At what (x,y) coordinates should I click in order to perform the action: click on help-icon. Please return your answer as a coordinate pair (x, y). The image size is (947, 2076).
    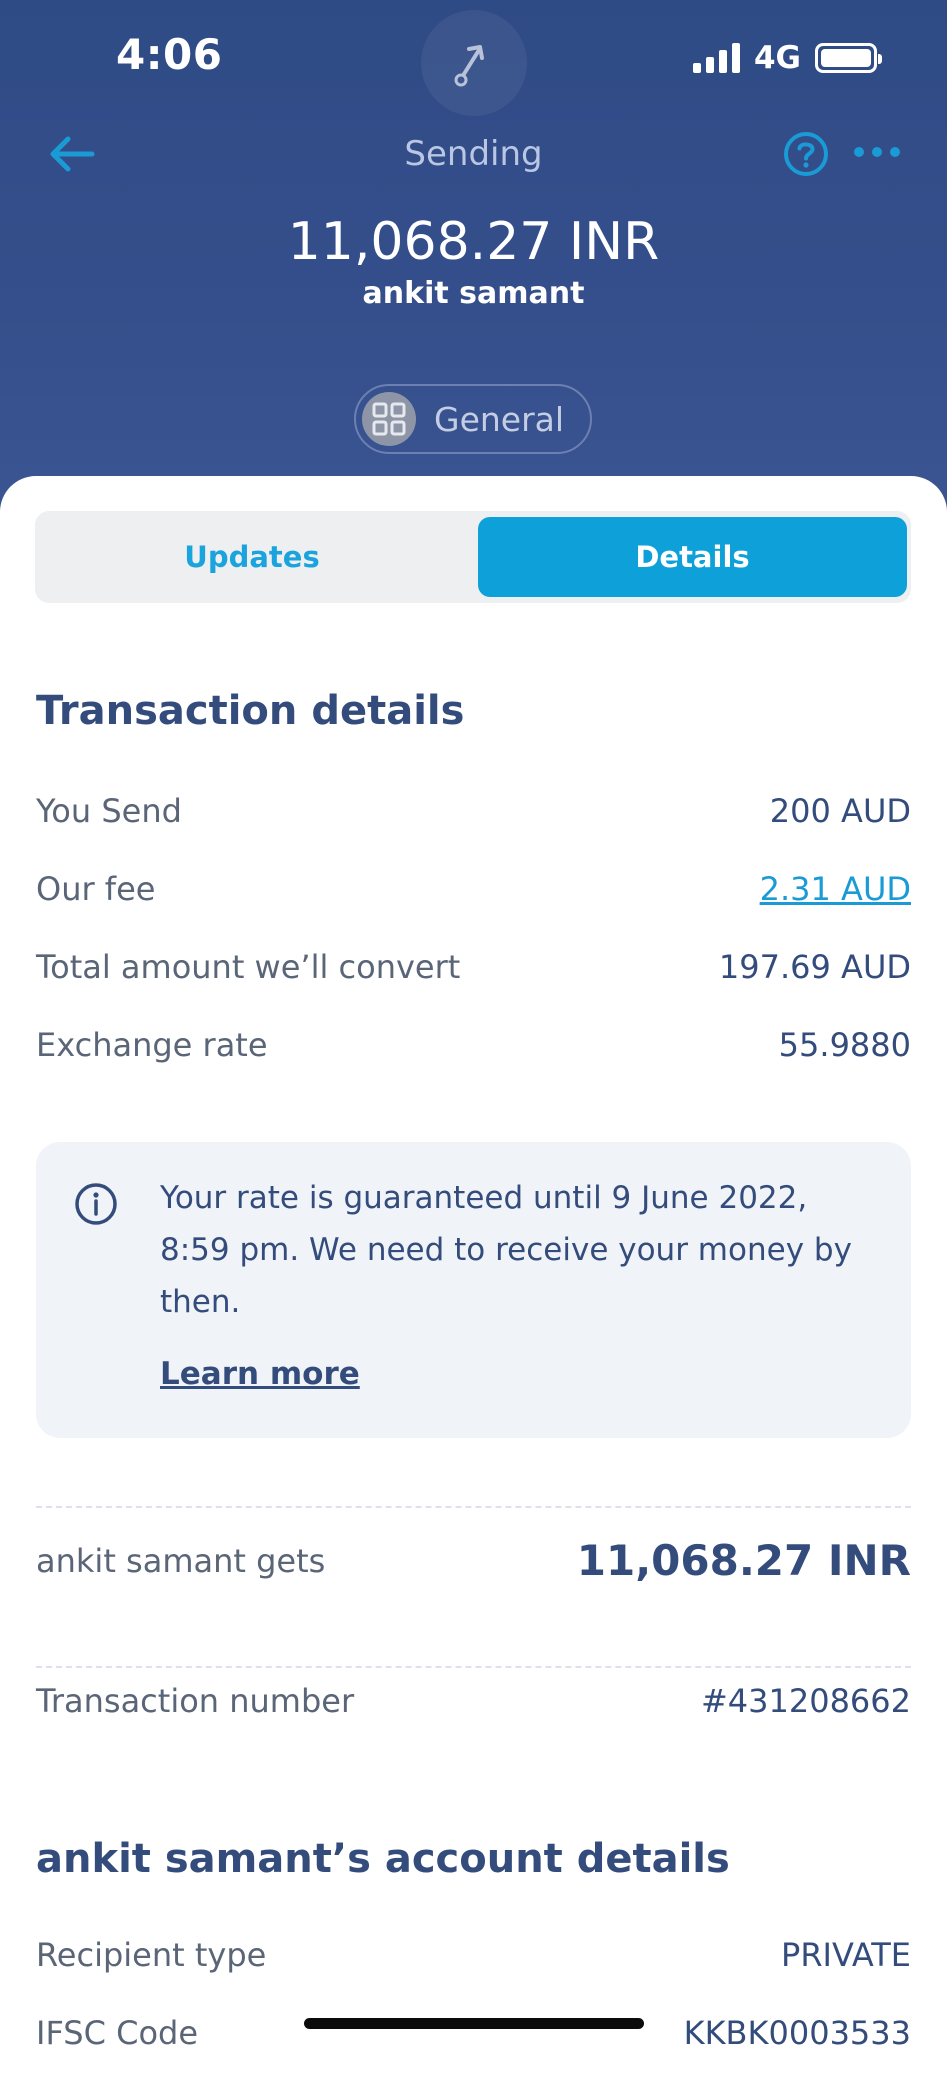
    Looking at the image, I should click on (806, 154).